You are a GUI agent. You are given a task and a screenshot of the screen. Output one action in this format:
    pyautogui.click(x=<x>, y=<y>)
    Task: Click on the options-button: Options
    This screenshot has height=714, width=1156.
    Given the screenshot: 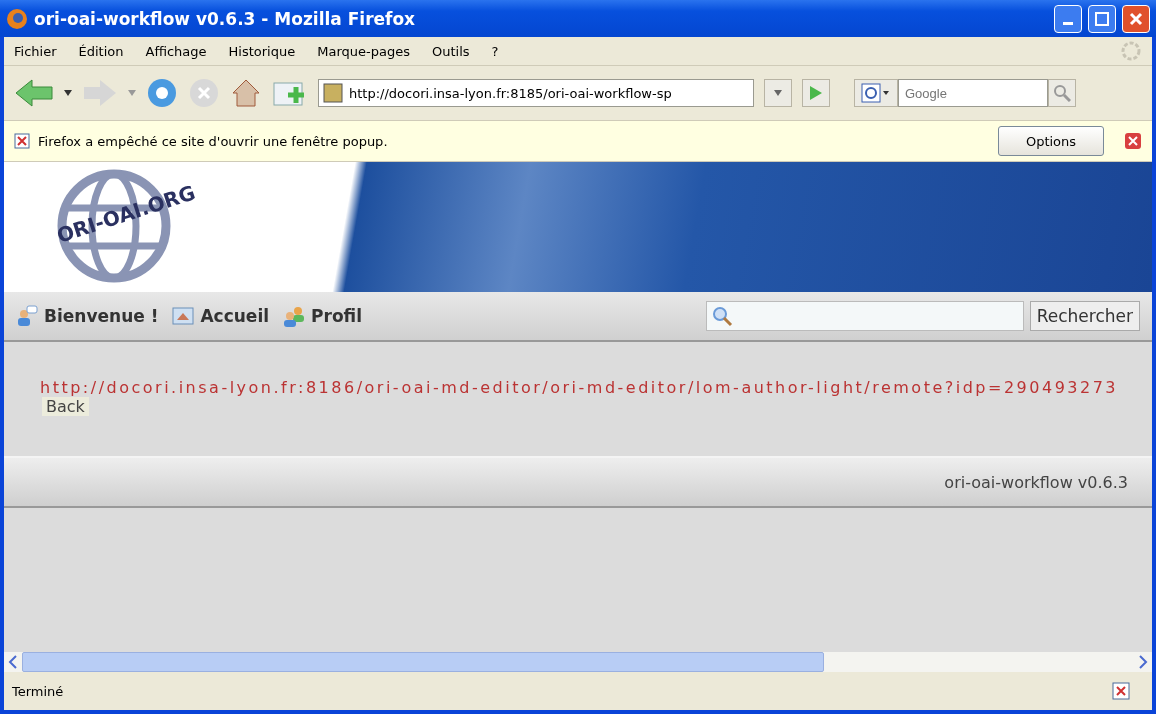 What is the action you would take?
    pyautogui.click(x=1051, y=141)
    